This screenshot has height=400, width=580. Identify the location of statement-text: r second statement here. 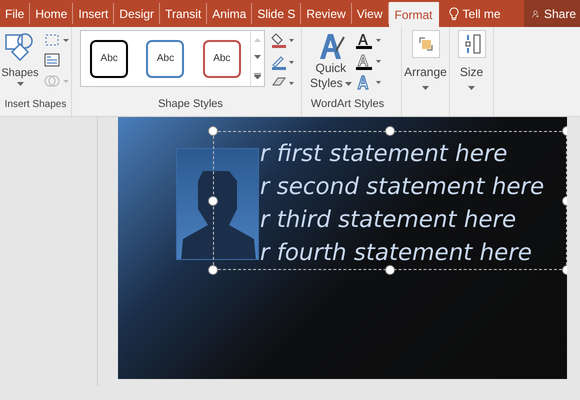
(402, 187).